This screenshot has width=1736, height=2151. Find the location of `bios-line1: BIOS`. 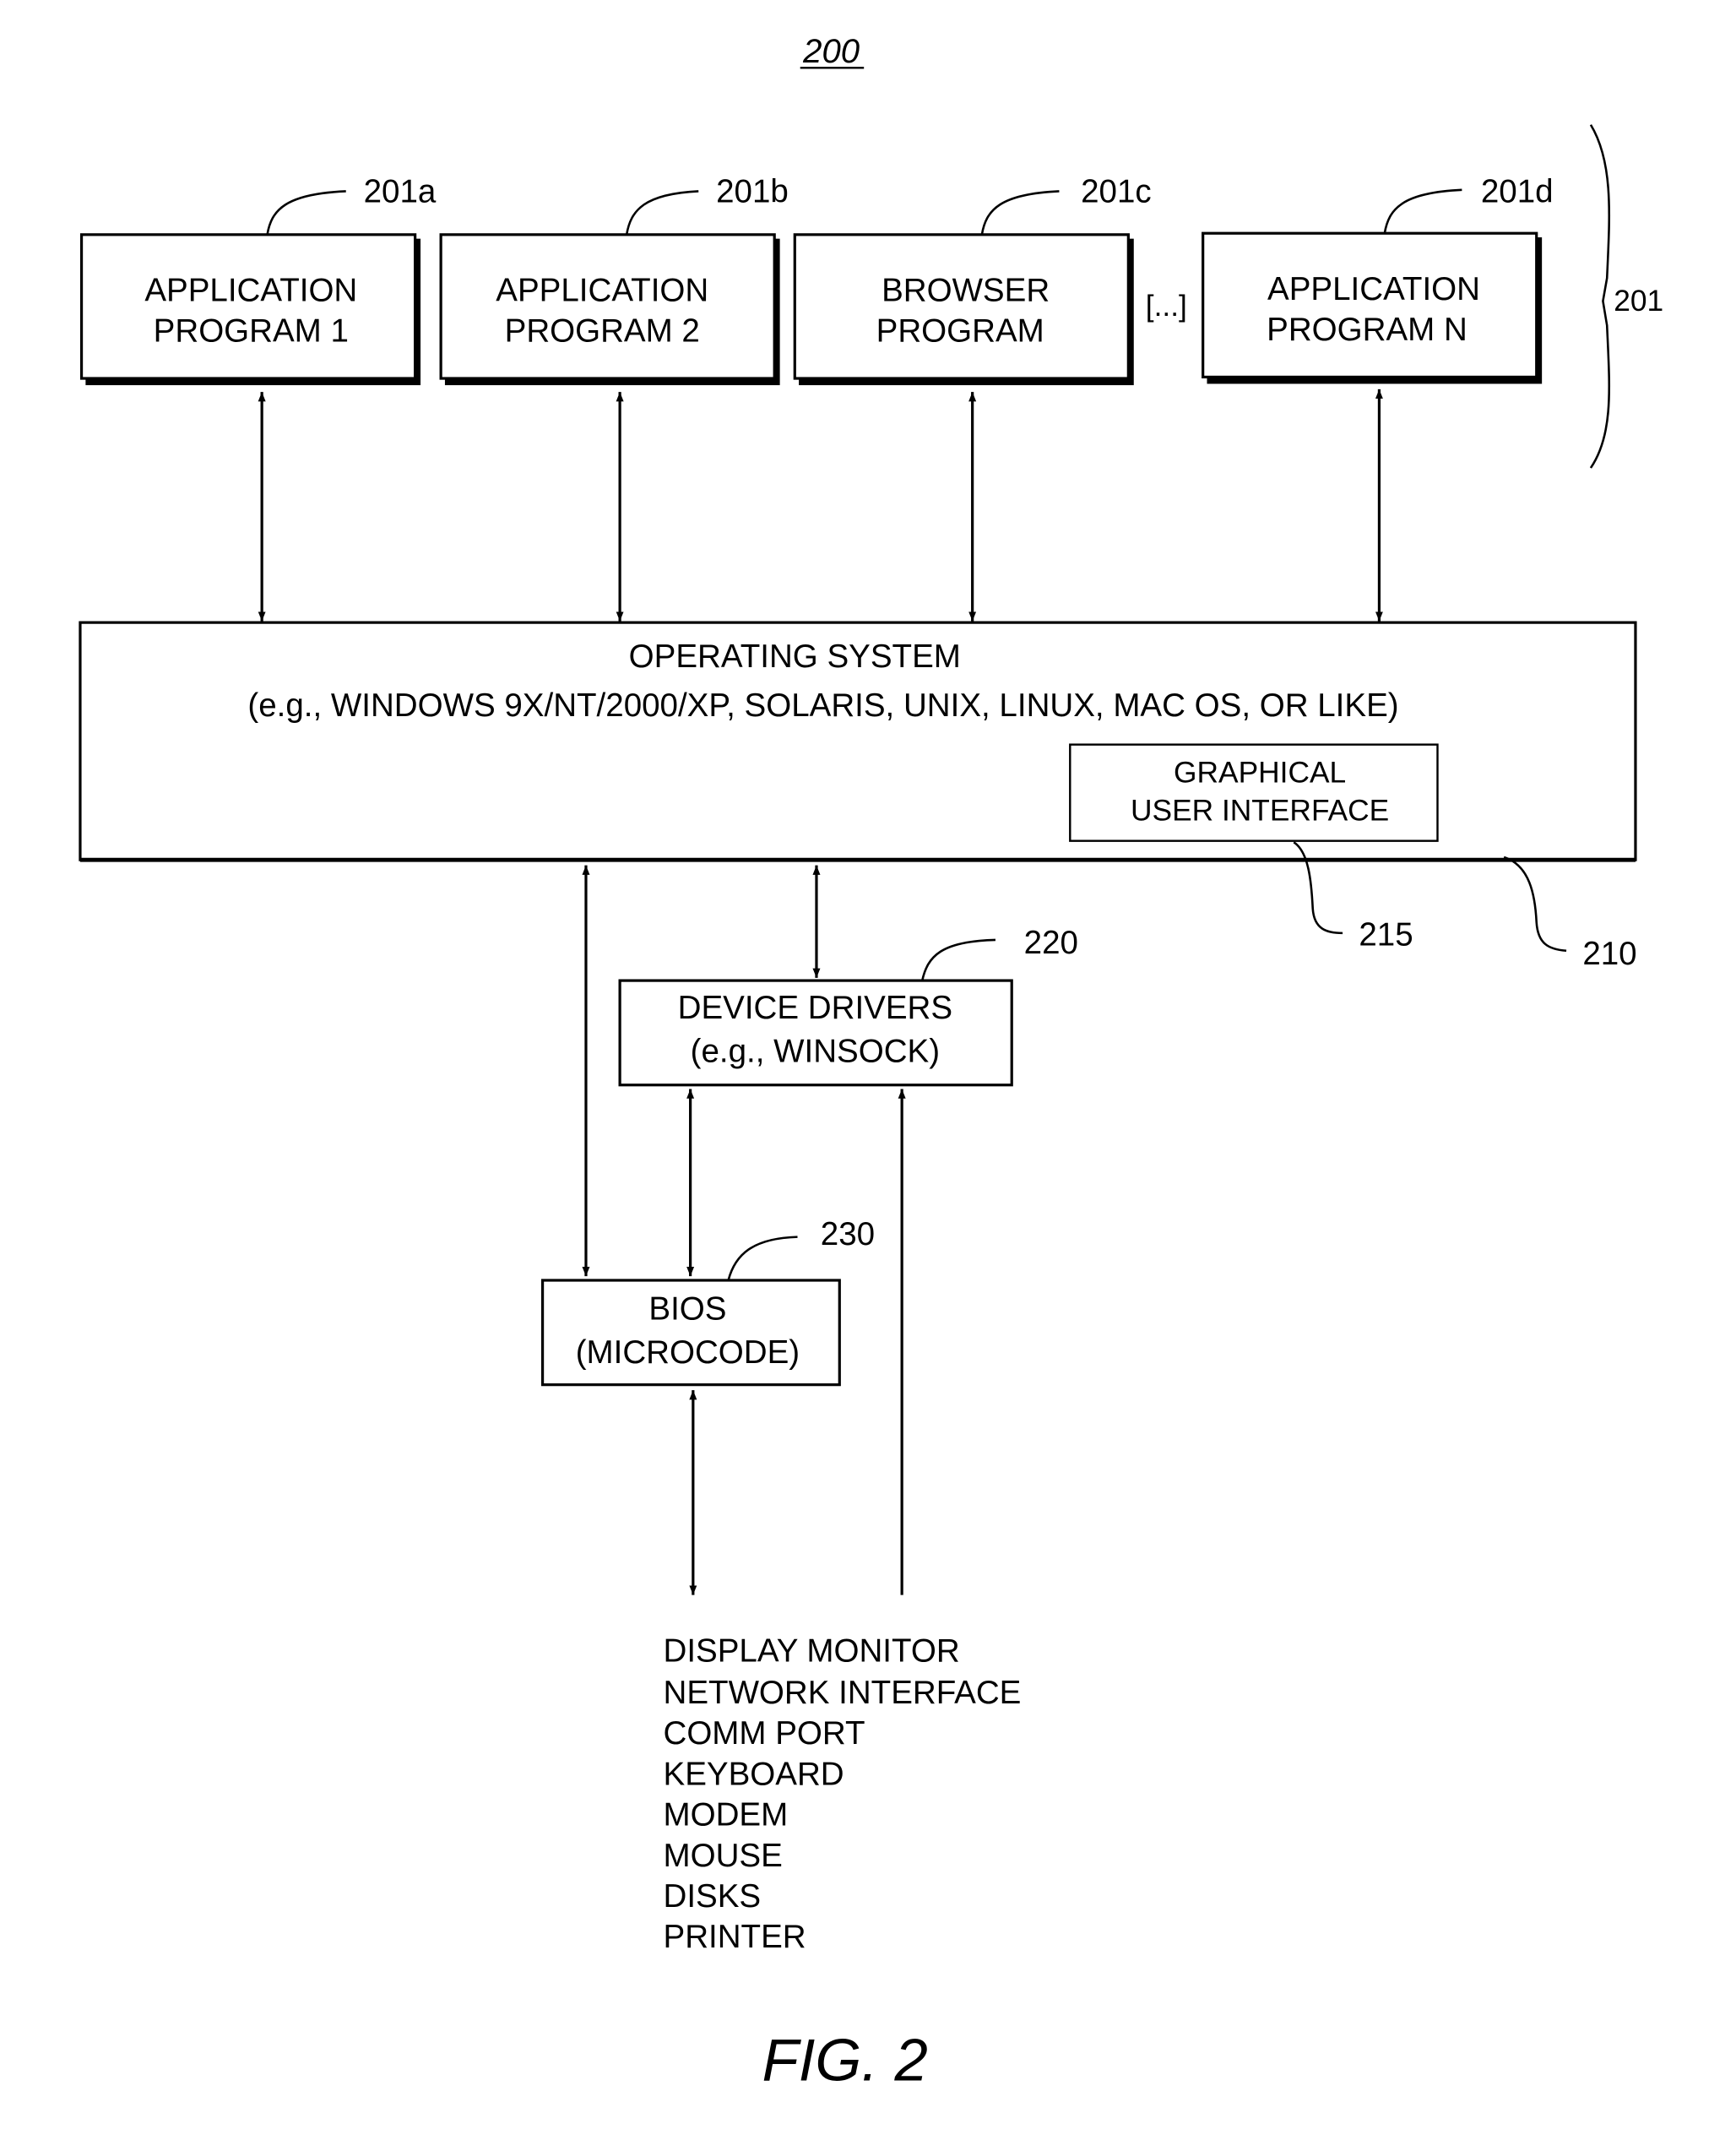

bios-line1: BIOS is located at coordinates (687, 1309).